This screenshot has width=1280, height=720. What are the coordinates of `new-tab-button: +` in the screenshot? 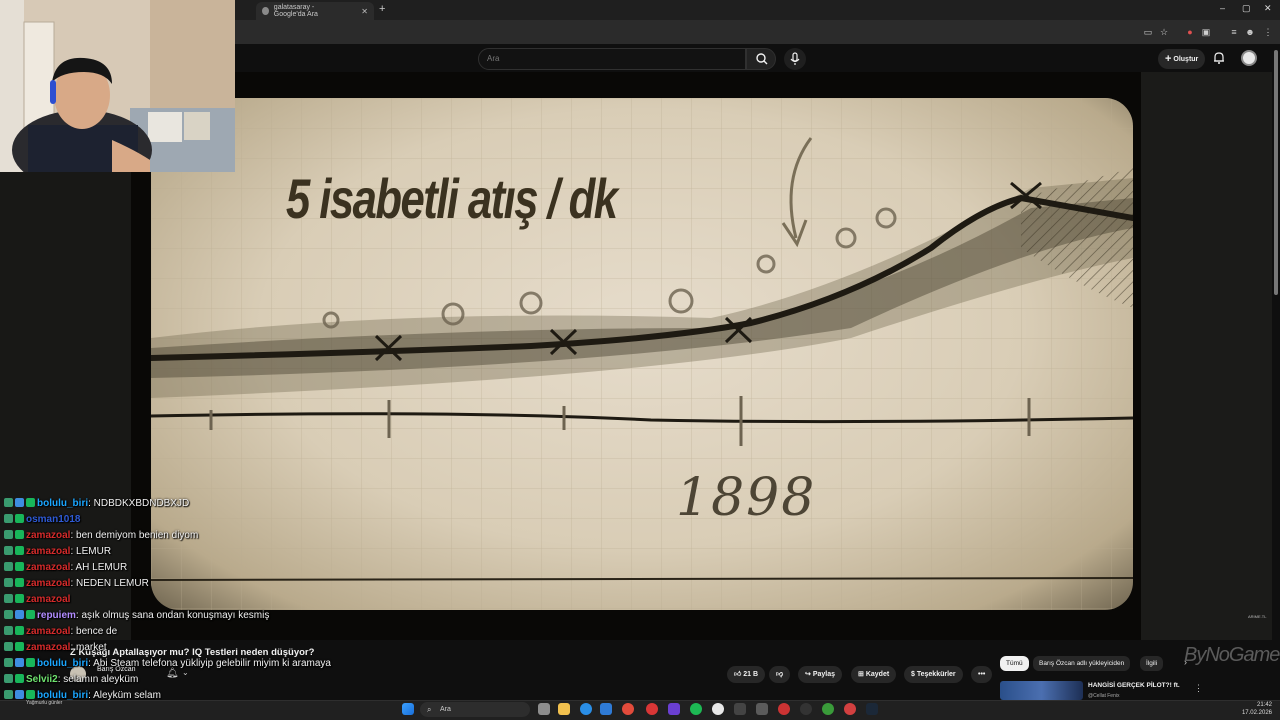 It's located at (382, 9).